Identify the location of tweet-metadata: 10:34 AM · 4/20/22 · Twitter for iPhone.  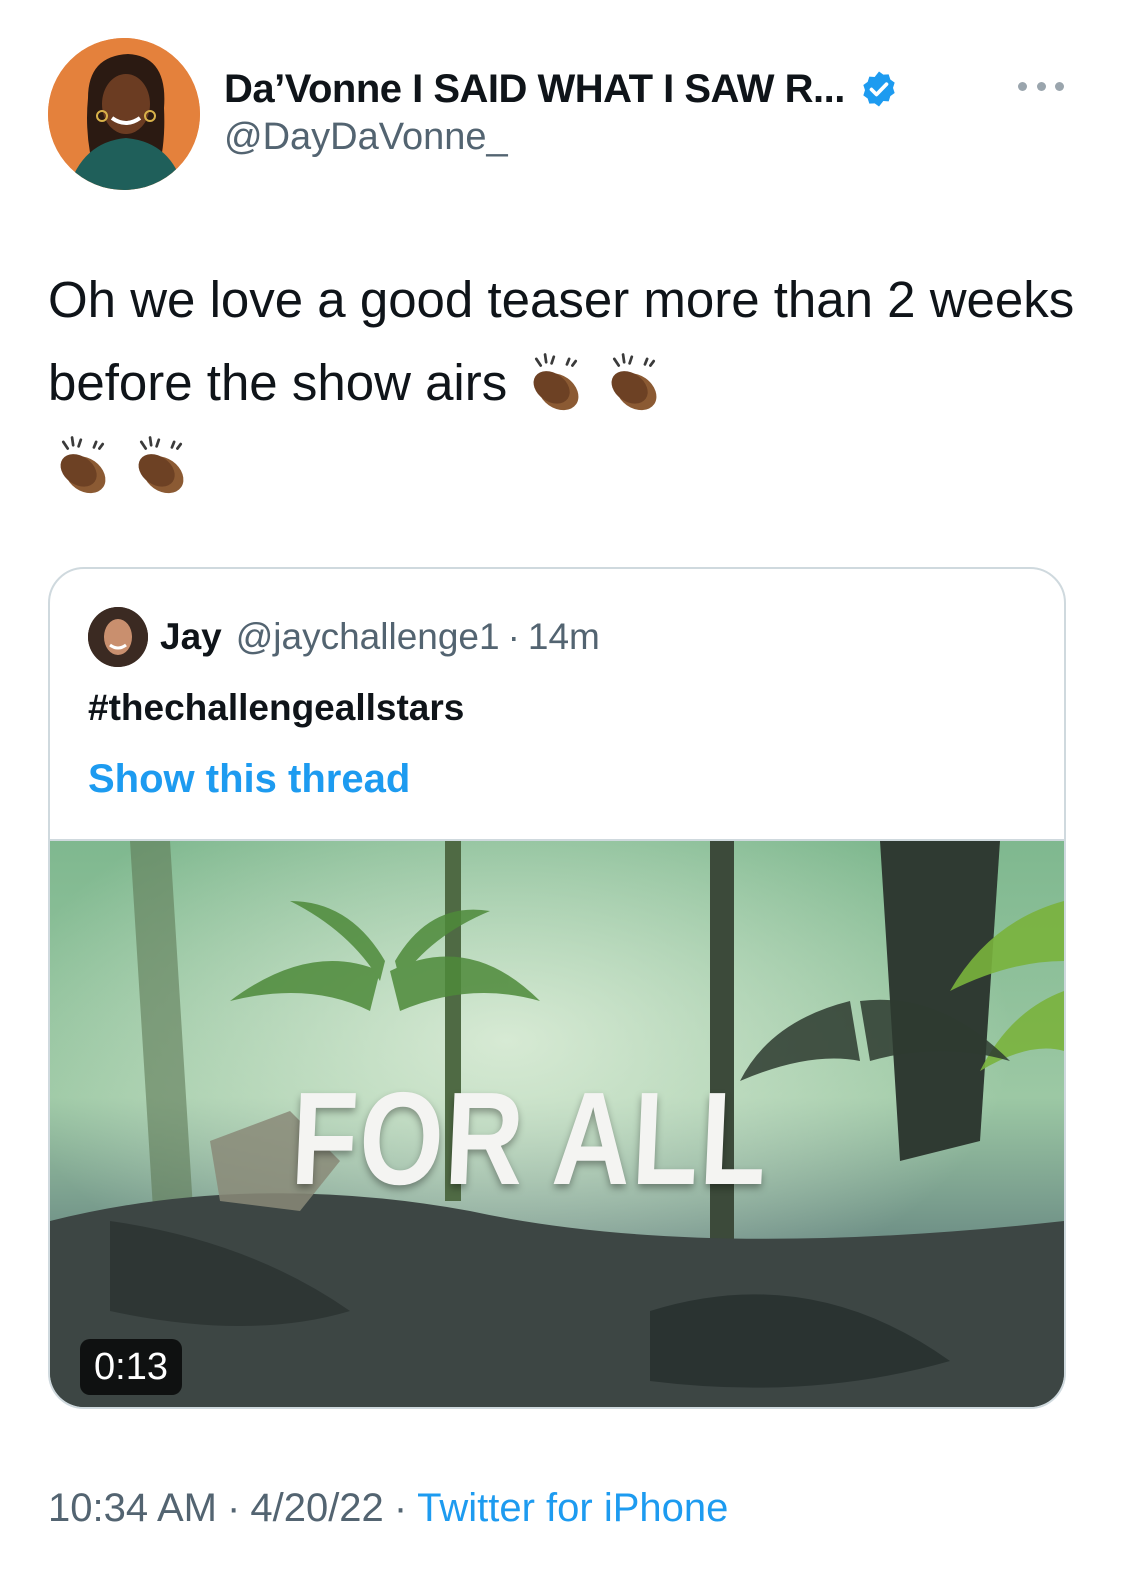
(388, 1508).